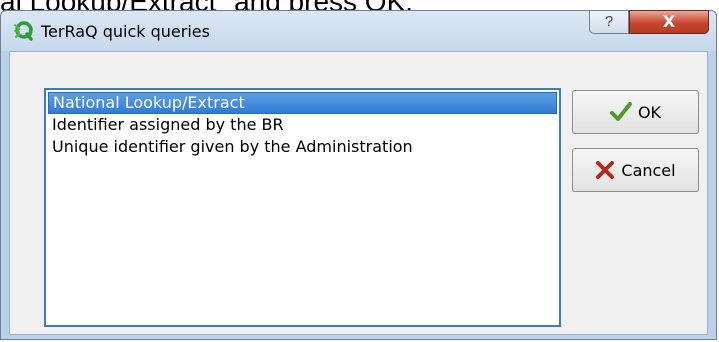 The image size is (719, 342). Describe the element at coordinates (605, 170) in the screenshot. I see `x-cross-icon` at that location.